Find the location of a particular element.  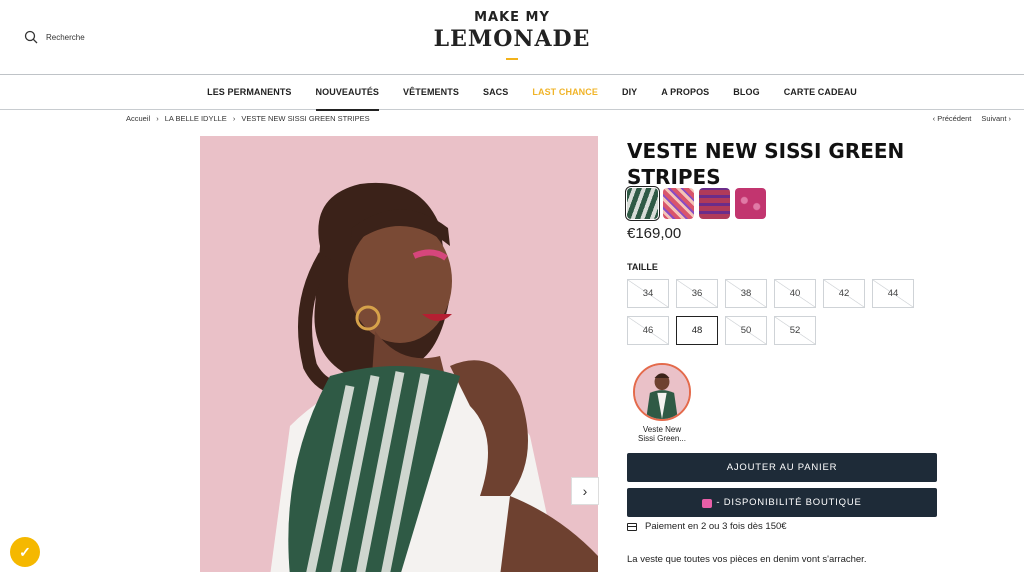

size-option-34: 34 is located at coordinates (648, 293).